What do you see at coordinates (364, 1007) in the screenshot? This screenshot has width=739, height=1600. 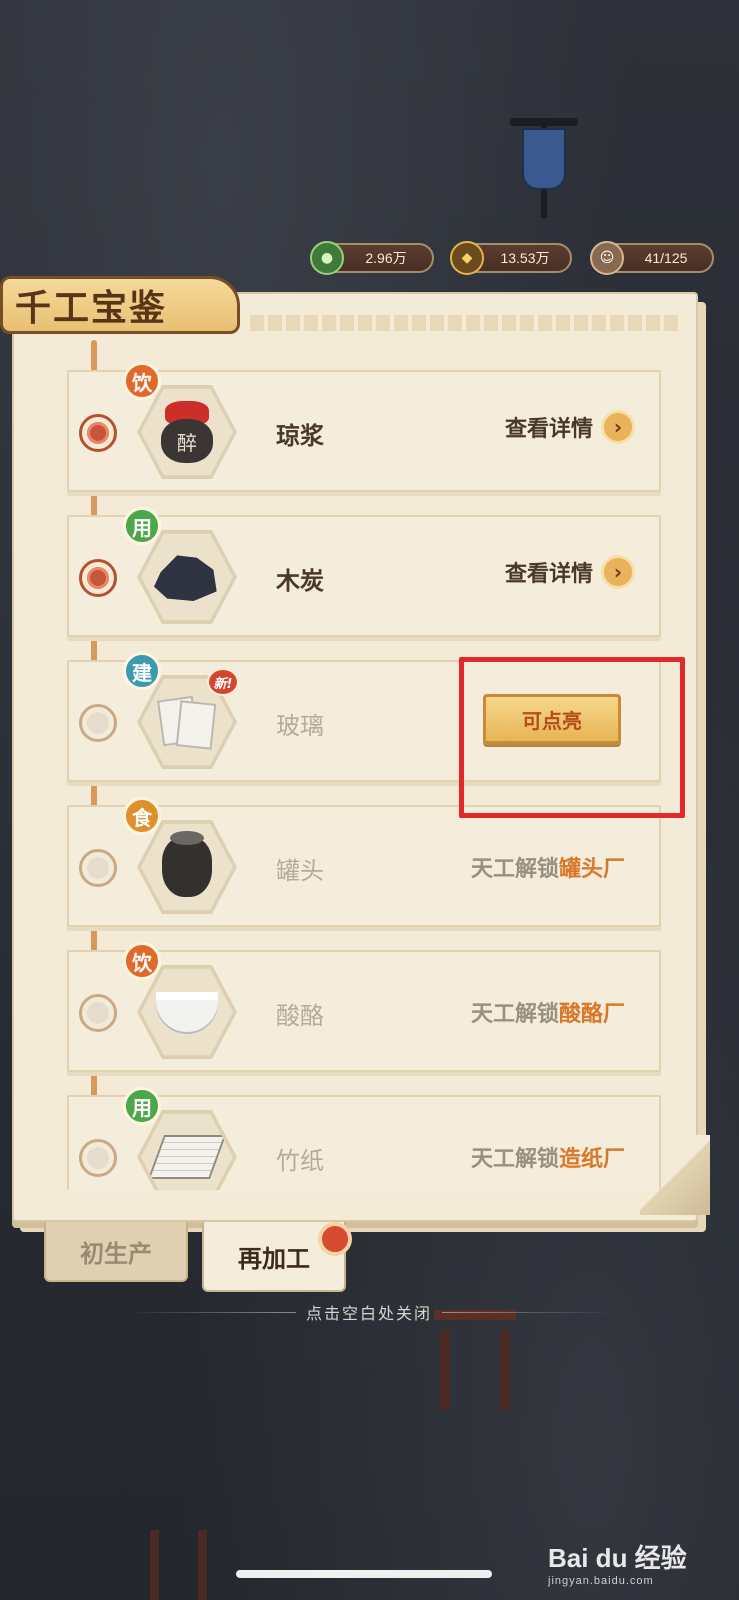 I see `list-item-suanlao: 饮 酸酪 天工解锁酸酪厂` at bounding box center [364, 1007].